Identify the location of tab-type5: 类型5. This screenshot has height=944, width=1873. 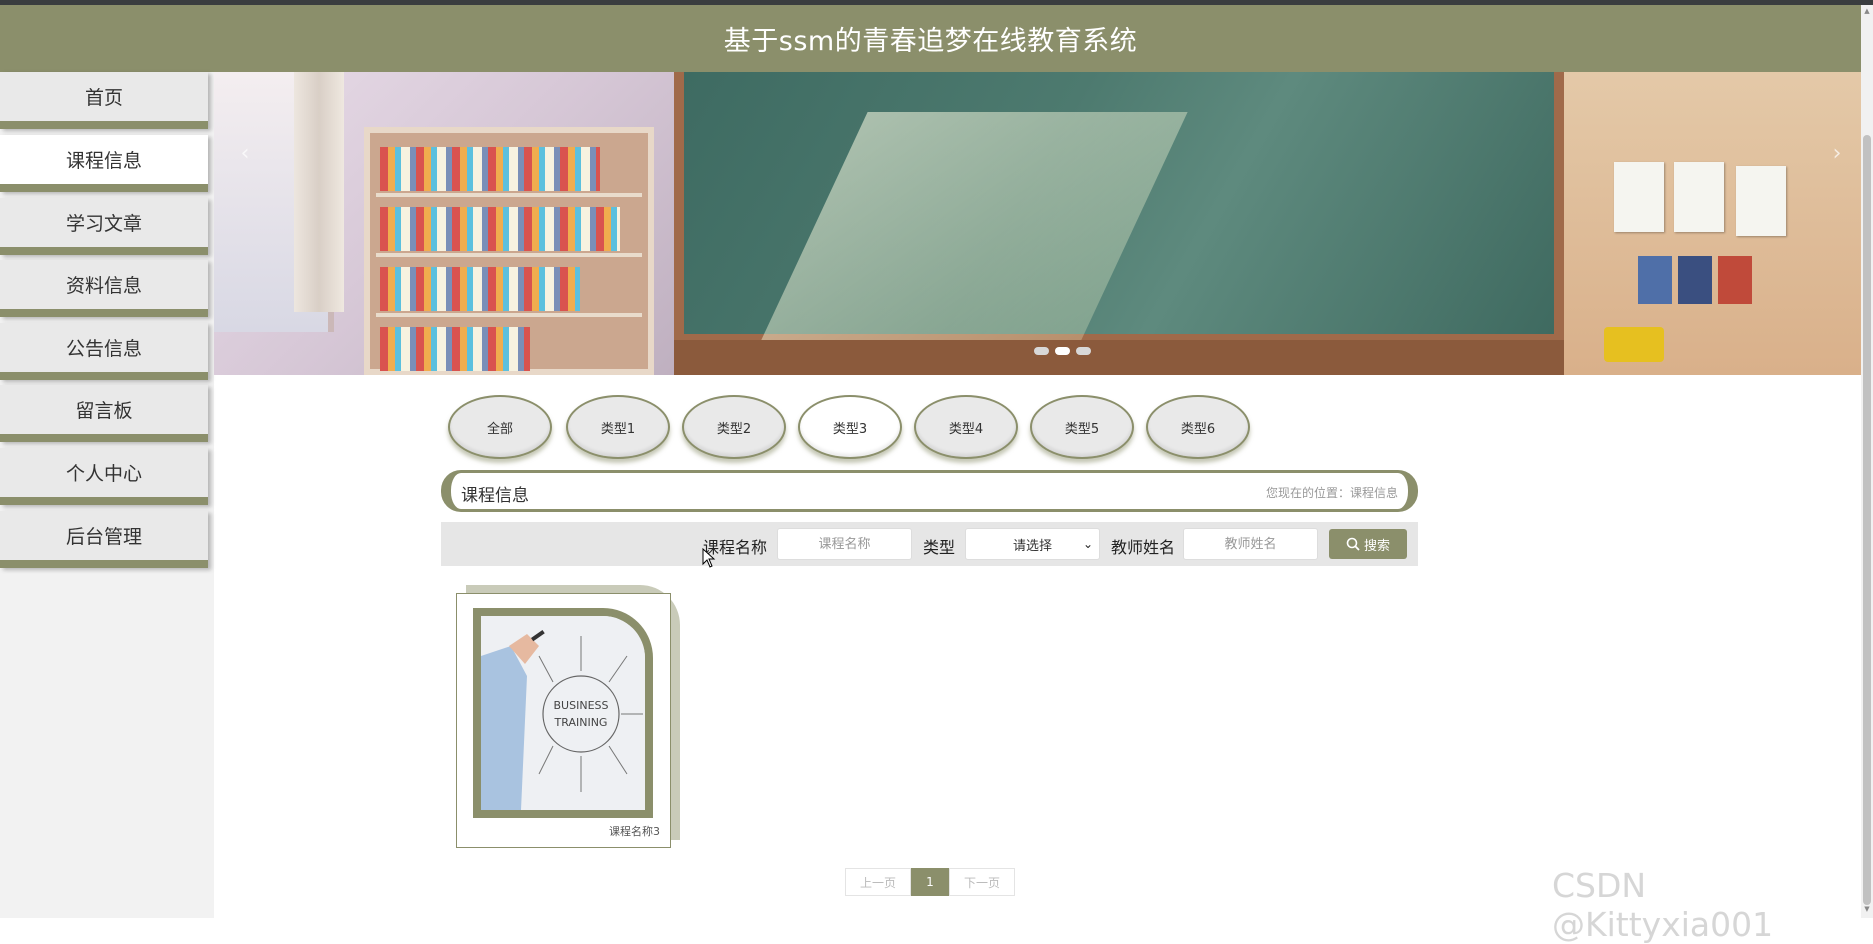
(1082, 427).